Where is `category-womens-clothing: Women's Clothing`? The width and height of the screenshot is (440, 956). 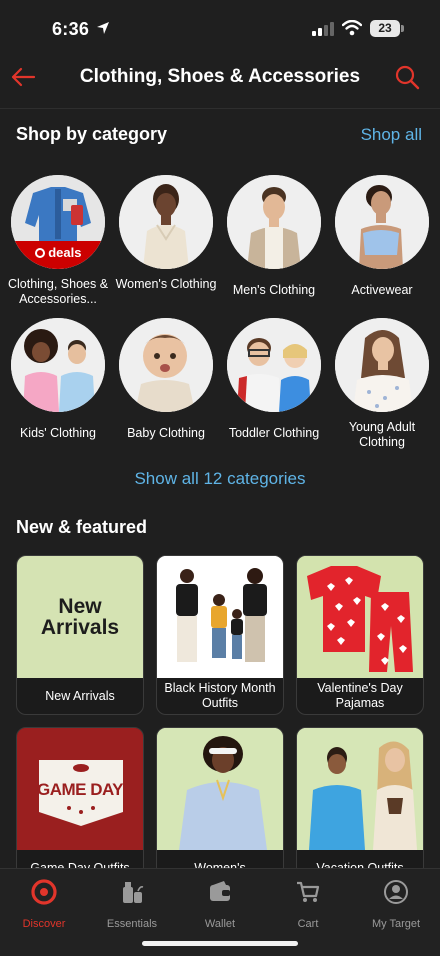
category-womens-clothing: Women's Clothing is located at coordinates (166, 233).